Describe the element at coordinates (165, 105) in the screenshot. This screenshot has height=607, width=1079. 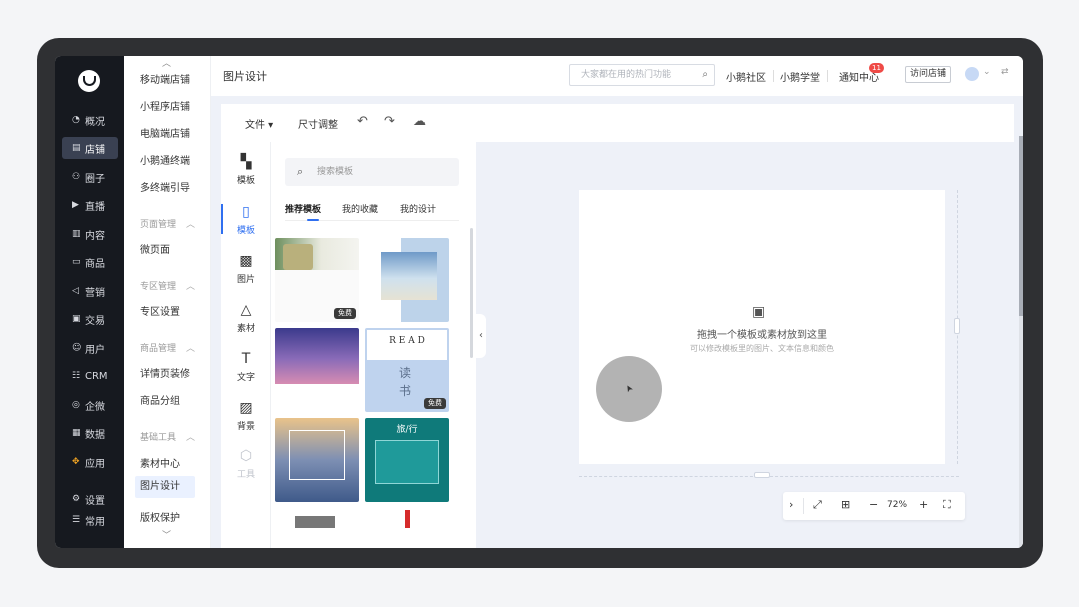
I see `subnav-item-miniapp-store: 小程序店铺` at that location.